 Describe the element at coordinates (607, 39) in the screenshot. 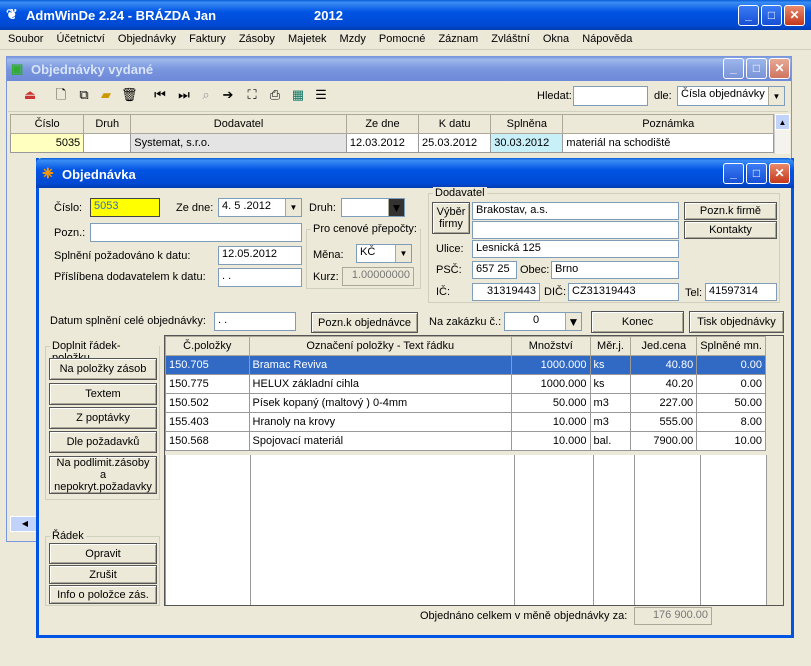

I see `menu-napoveda: Nápověda` at that location.